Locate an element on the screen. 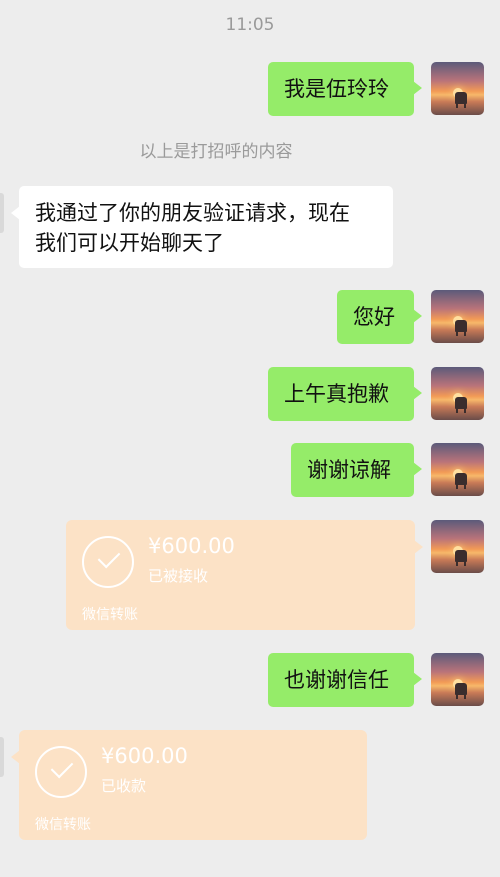 This screenshot has width=500, height=877. outgoing-message: 上午真抱歉 is located at coordinates (345, 394).